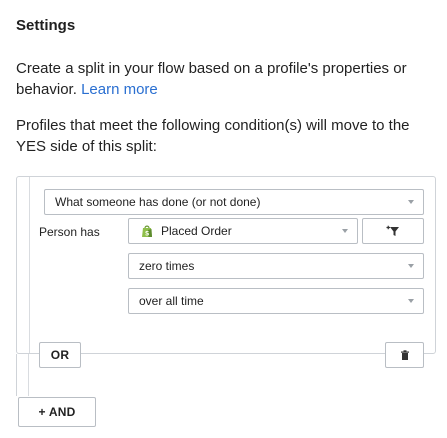  I want to click on timeframe-select: over all time, so click(276, 301).